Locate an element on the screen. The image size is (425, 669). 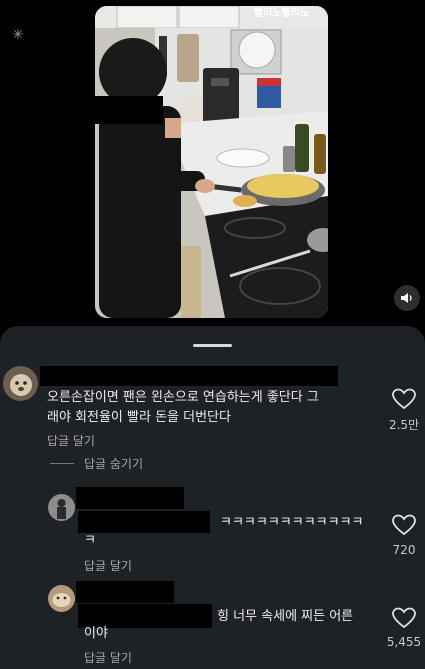
speaker-icon is located at coordinates (406, 298).